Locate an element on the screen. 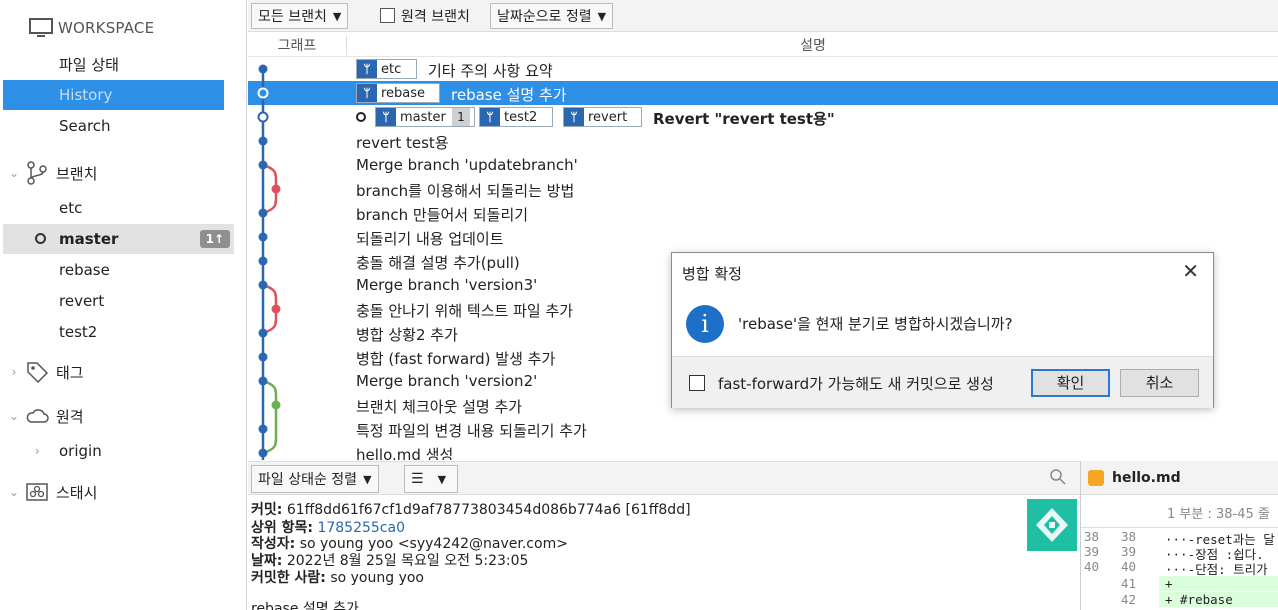 Image resolution: width=1278 pixels, height=610 pixels. sidebar-item-branch-master: master 1↑ is located at coordinates (118, 239).